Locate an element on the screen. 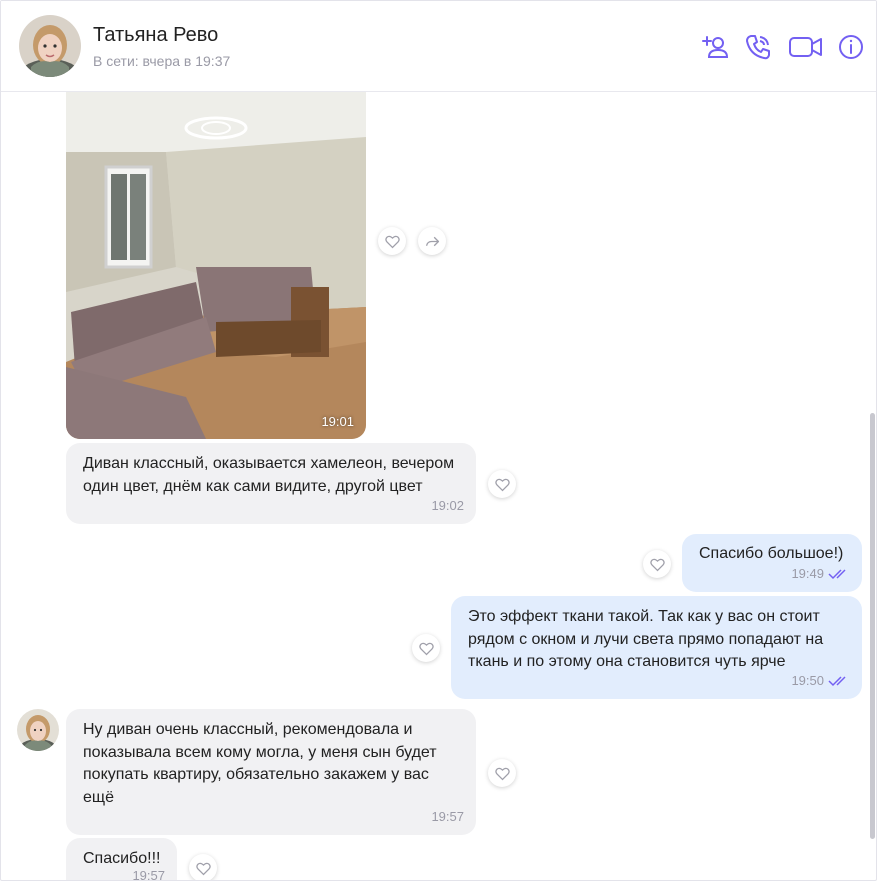 The height and width of the screenshot is (881, 877). forward-icon is located at coordinates (432, 241).